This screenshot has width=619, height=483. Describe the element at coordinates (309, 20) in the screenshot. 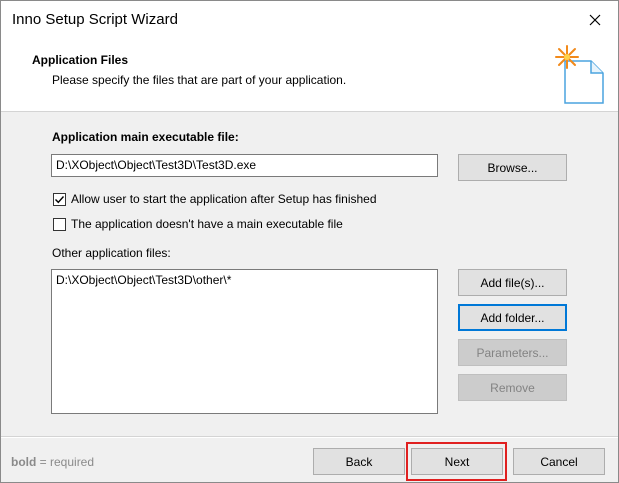

I see `title-bar: Inno Setup Script Wizard` at that location.